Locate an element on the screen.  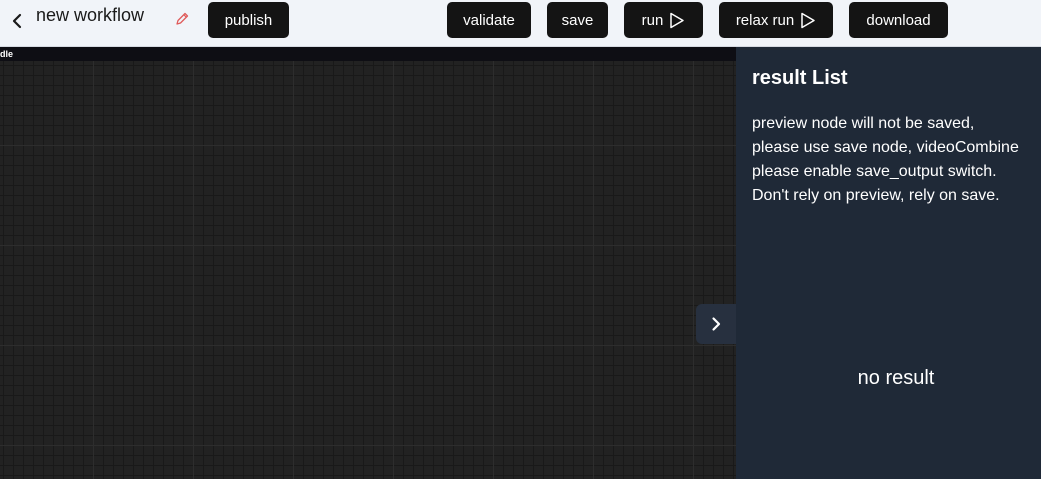
toggle-panel-button is located at coordinates (716, 324).